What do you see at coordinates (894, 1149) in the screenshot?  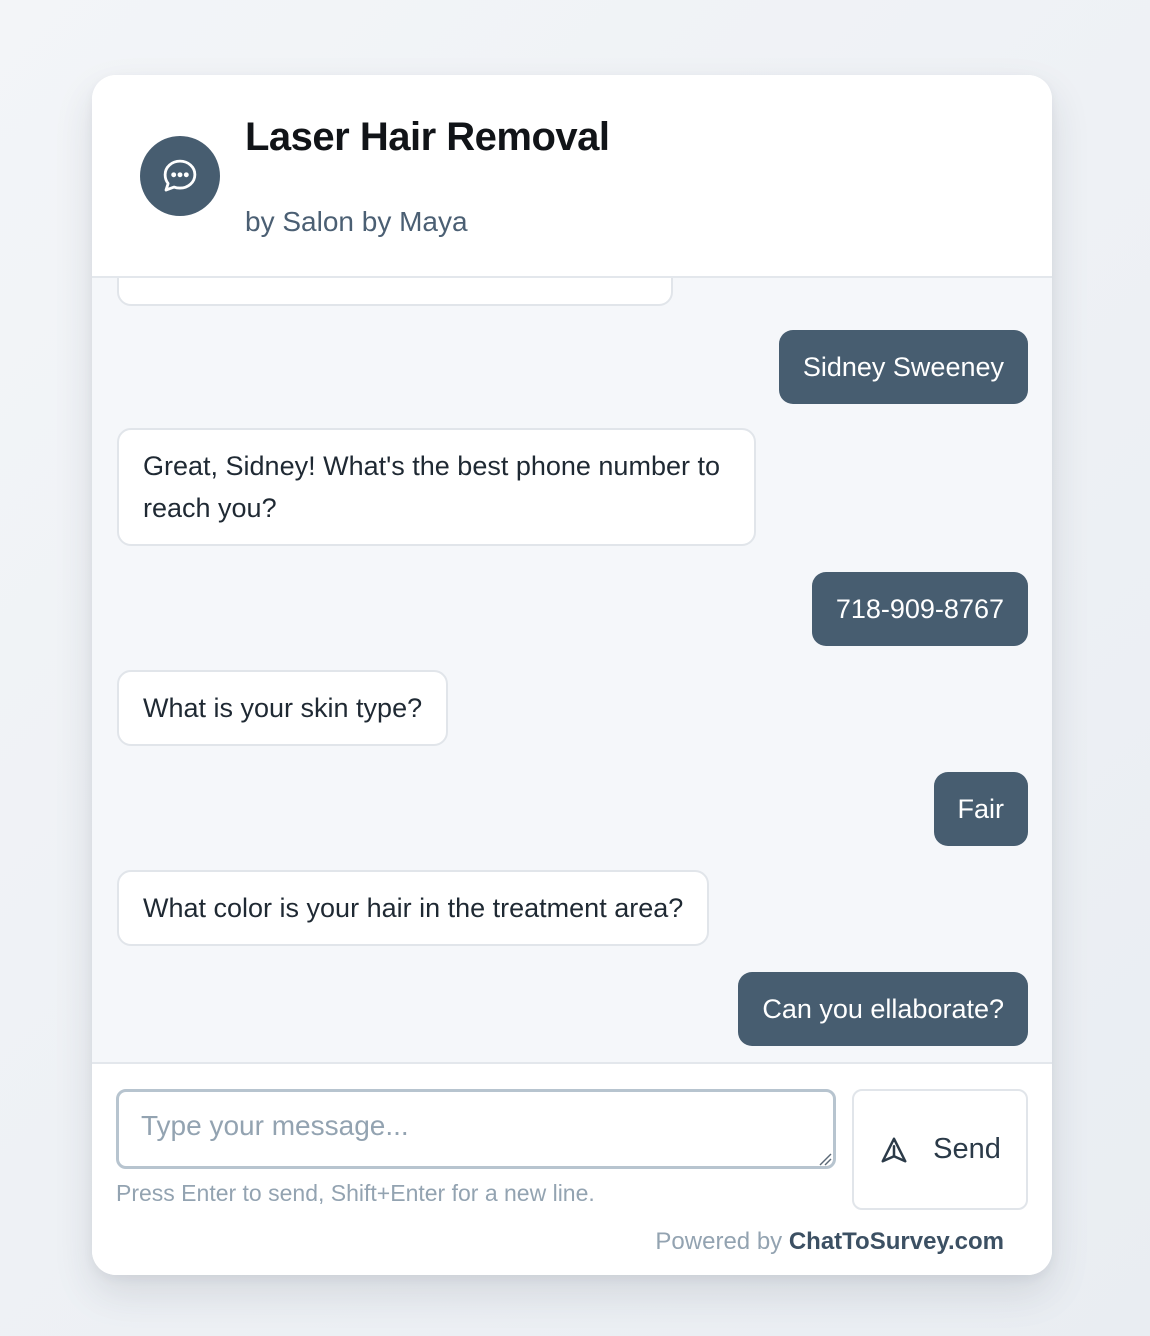 I see `send-icon` at bounding box center [894, 1149].